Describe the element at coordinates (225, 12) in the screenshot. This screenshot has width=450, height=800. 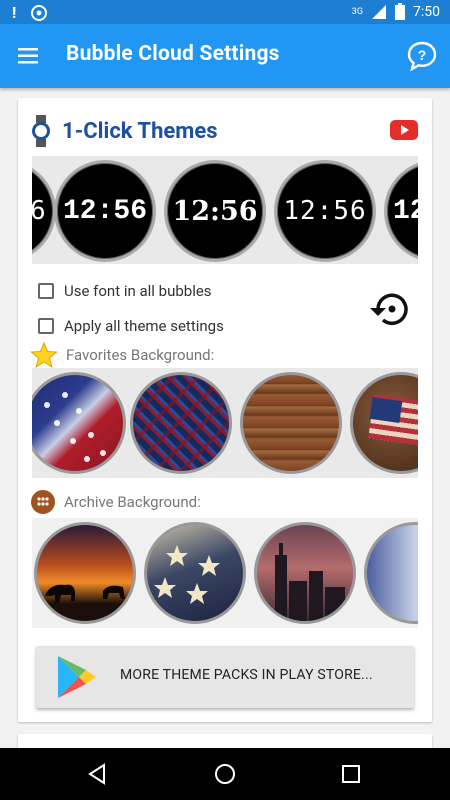
I see `status-bar: ! 3G 7:50` at that location.